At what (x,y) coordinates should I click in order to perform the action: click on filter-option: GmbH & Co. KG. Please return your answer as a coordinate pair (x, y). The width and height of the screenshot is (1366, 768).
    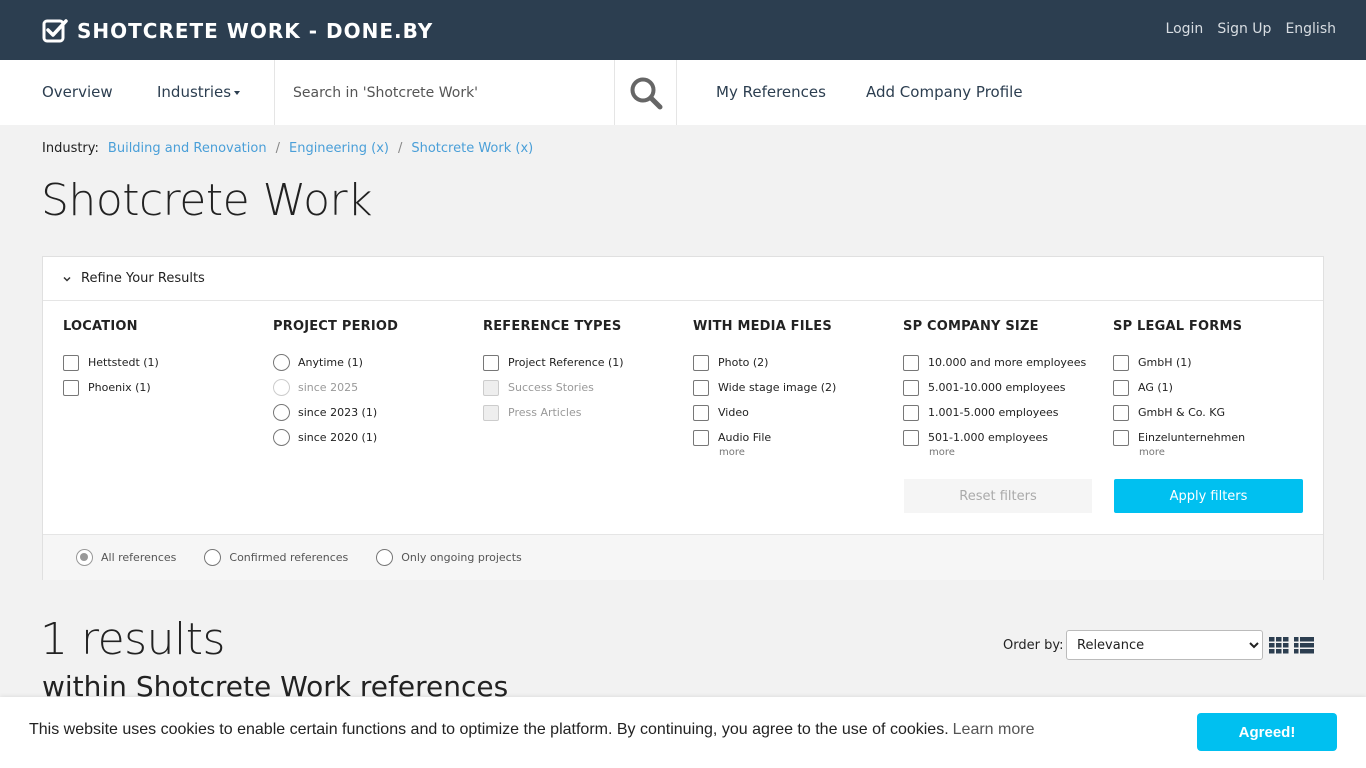
    Looking at the image, I should click on (1213, 412).